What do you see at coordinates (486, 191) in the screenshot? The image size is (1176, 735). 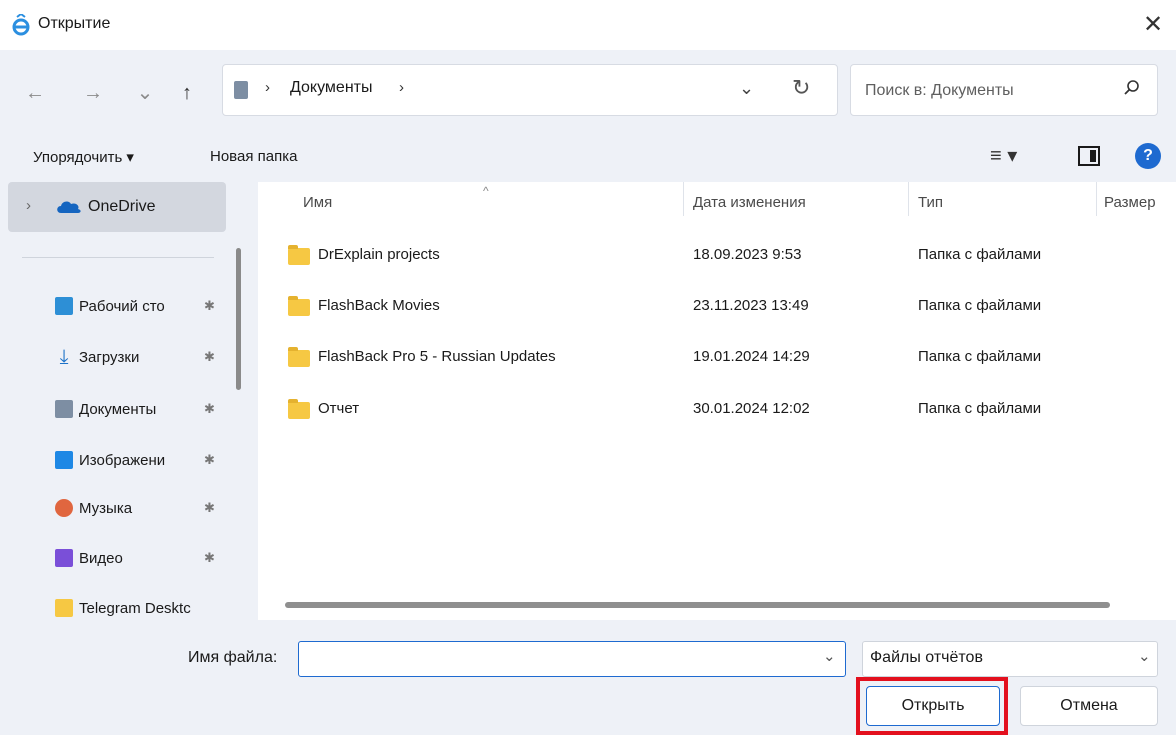 I see `sort-ascending-icon: ^` at bounding box center [486, 191].